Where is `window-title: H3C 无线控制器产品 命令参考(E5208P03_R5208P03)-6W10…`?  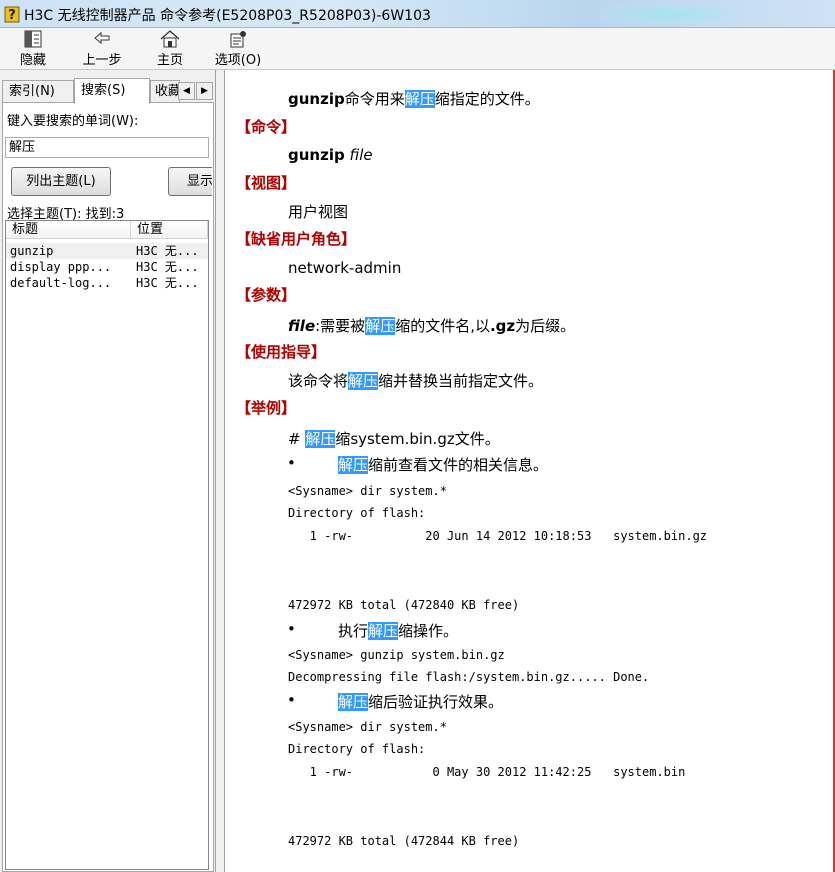
window-title: H3C 无线控制器产品 命令参考(E5208P03_R5208P03)-6W10… is located at coordinates (227, 16).